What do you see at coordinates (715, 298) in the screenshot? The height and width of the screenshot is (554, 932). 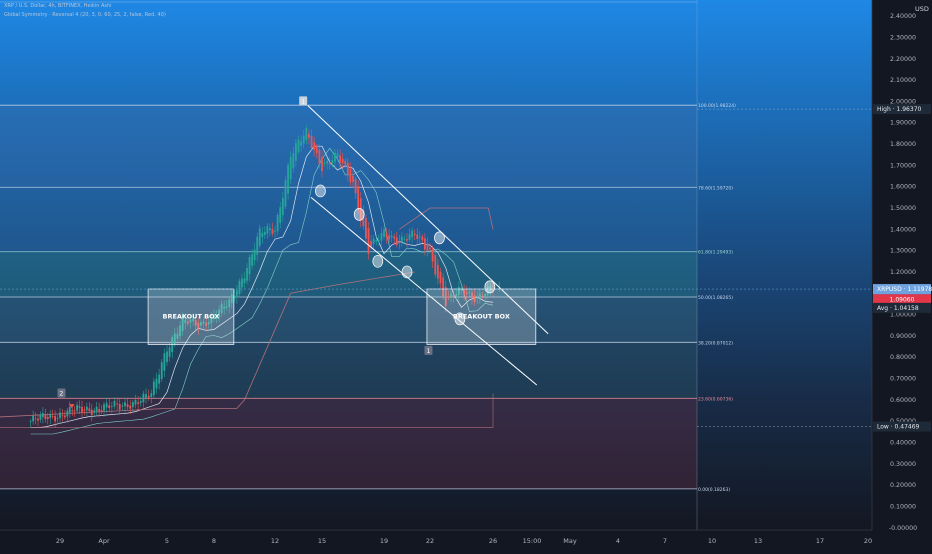 I see `fib-label: 50.00(1.08265)` at bounding box center [715, 298].